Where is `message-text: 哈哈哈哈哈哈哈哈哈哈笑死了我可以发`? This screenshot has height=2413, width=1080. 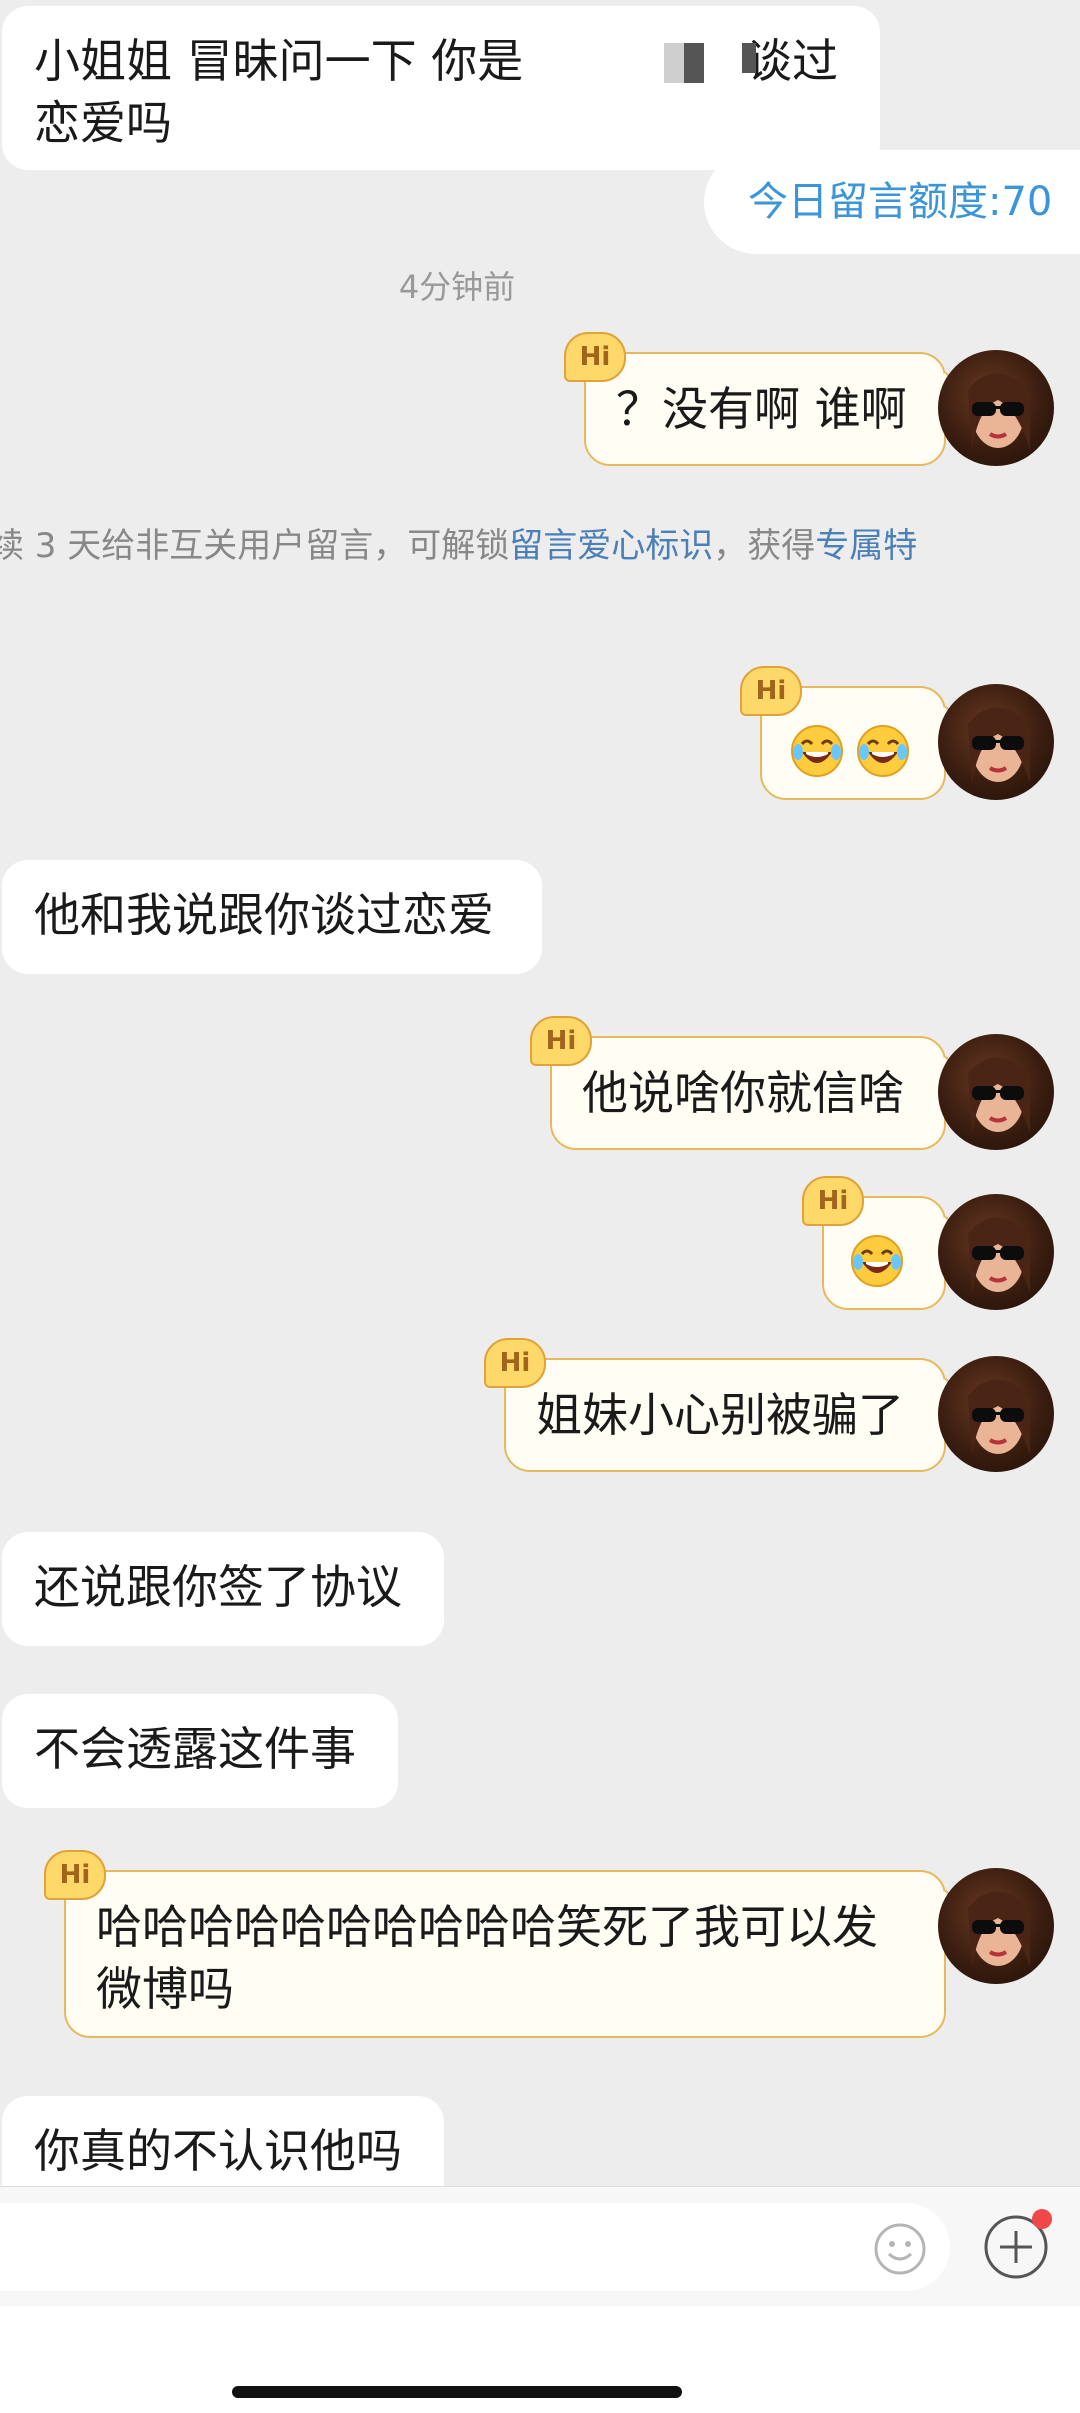 message-text: 哈哈哈哈哈哈哈哈哈哈笑死了我可以发 is located at coordinates (487, 1927).